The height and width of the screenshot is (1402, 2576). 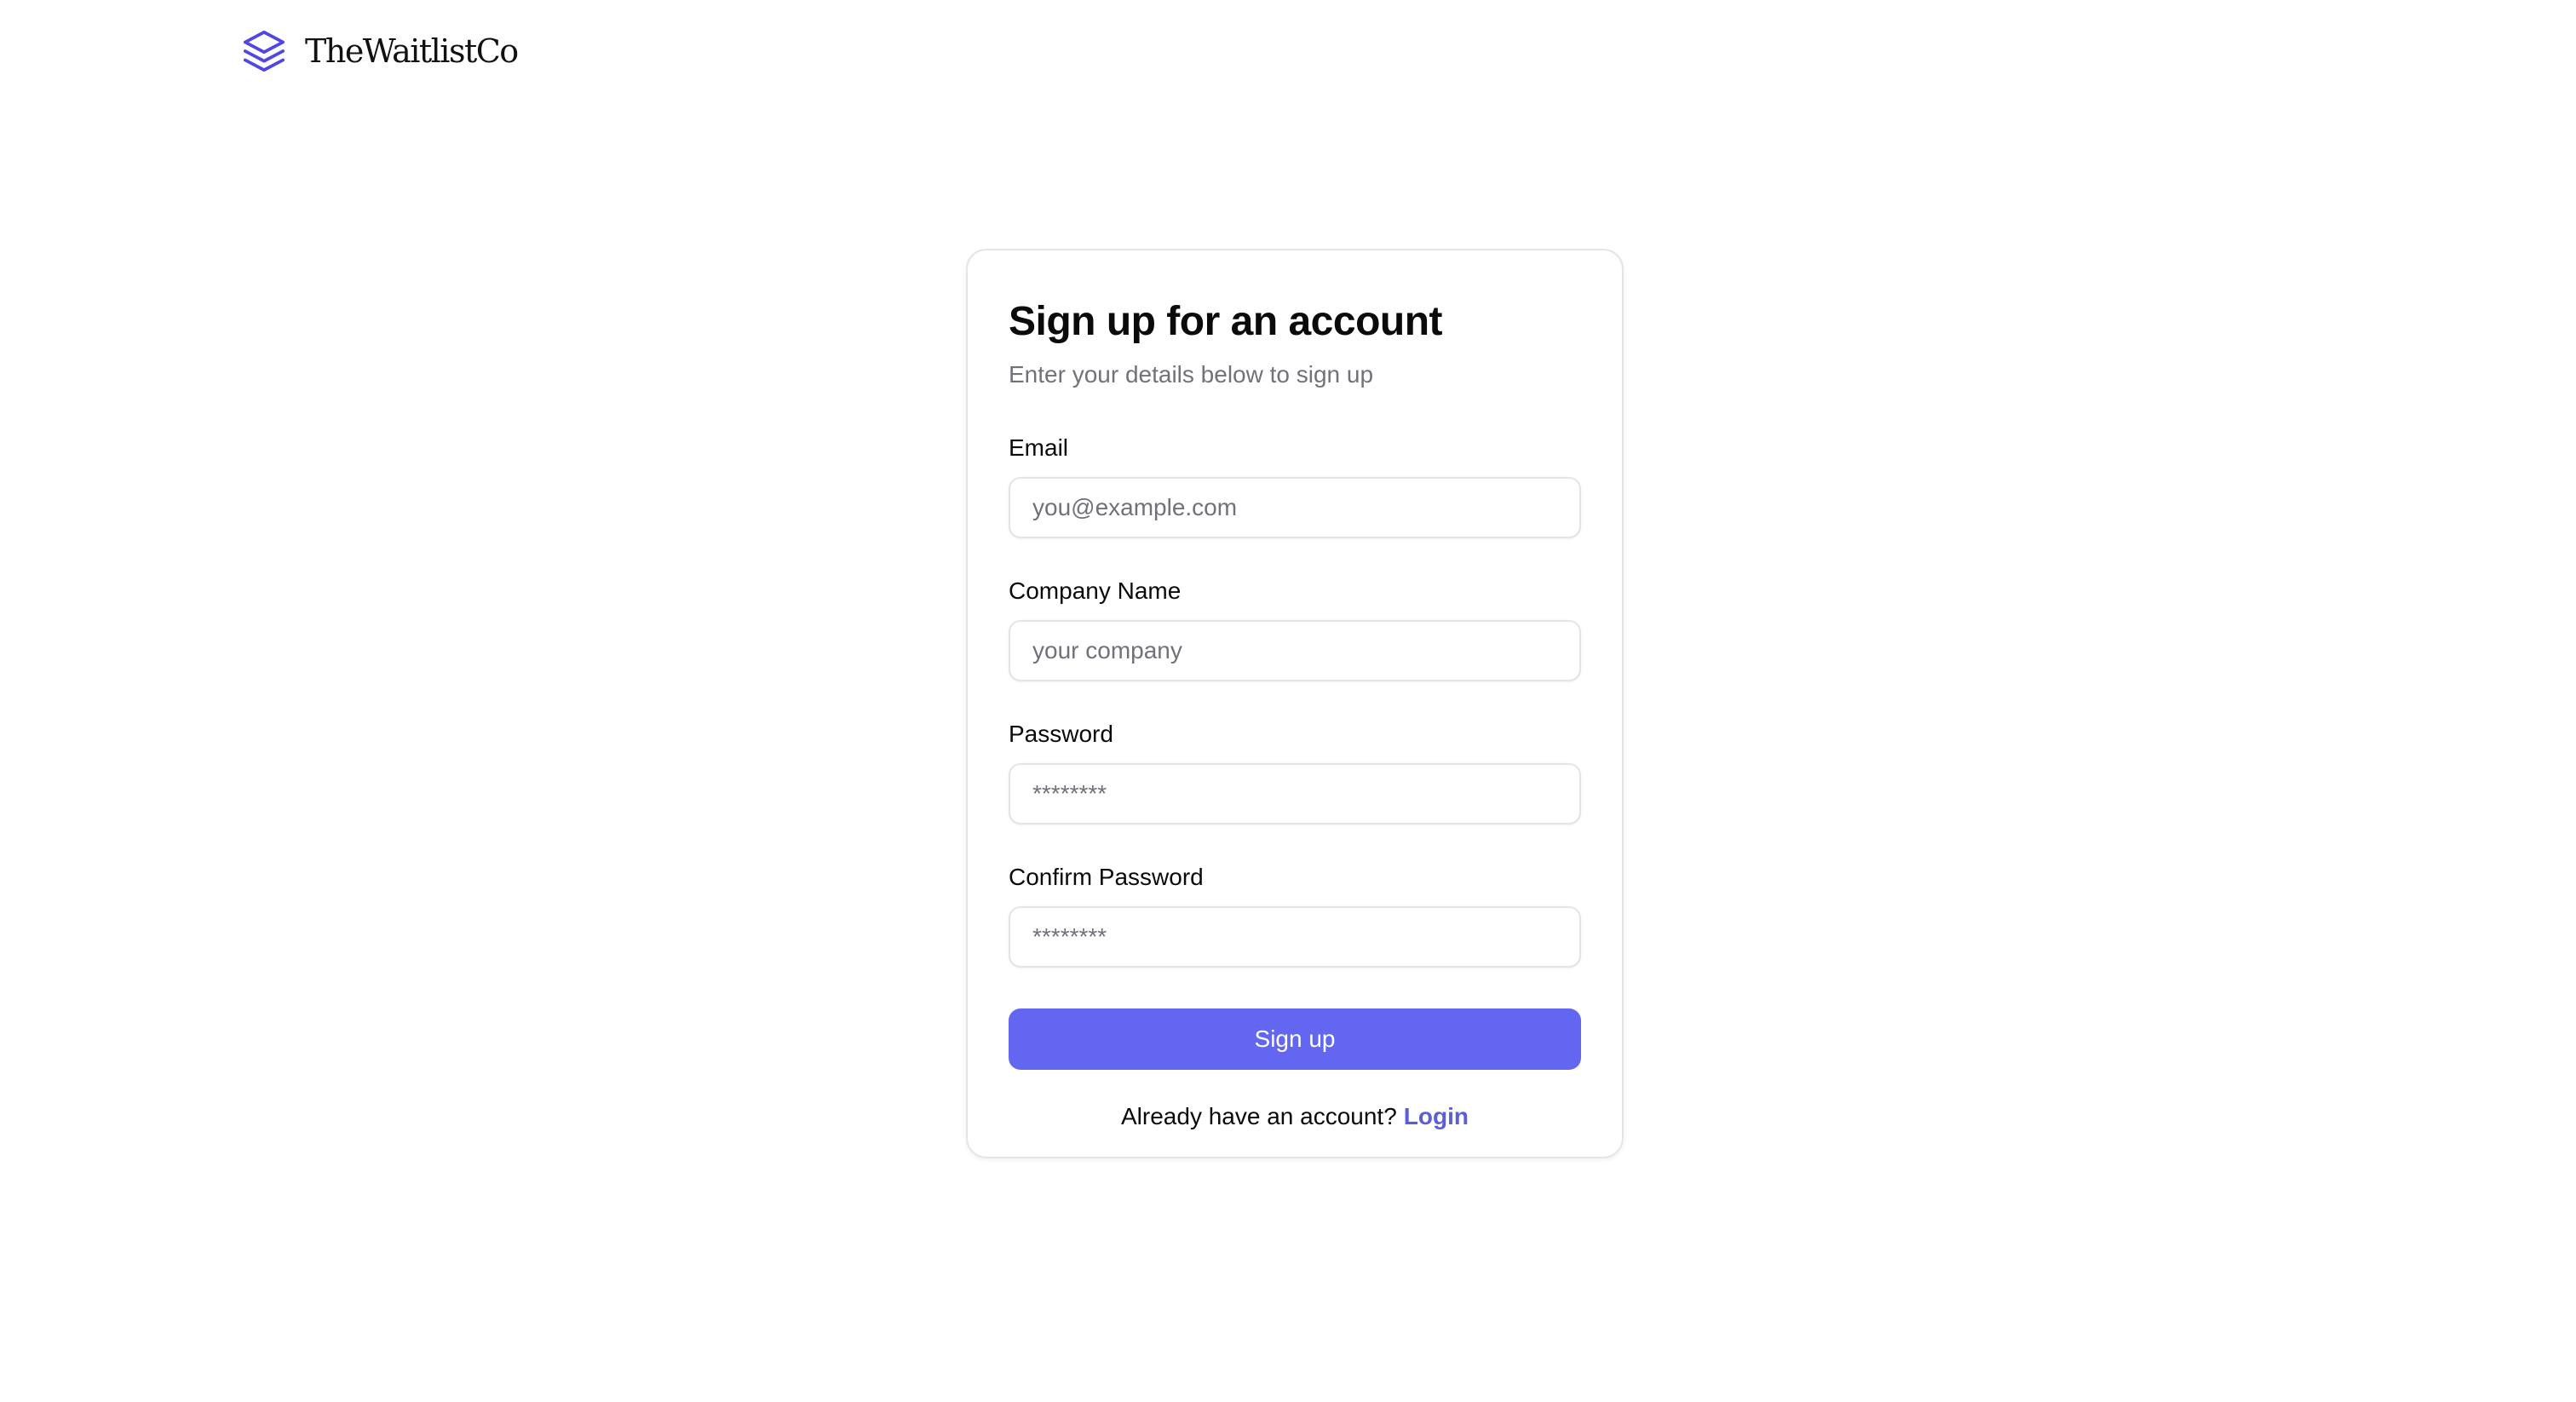 I want to click on confirm-password-label: Confirm Password, so click(x=1106, y=877).